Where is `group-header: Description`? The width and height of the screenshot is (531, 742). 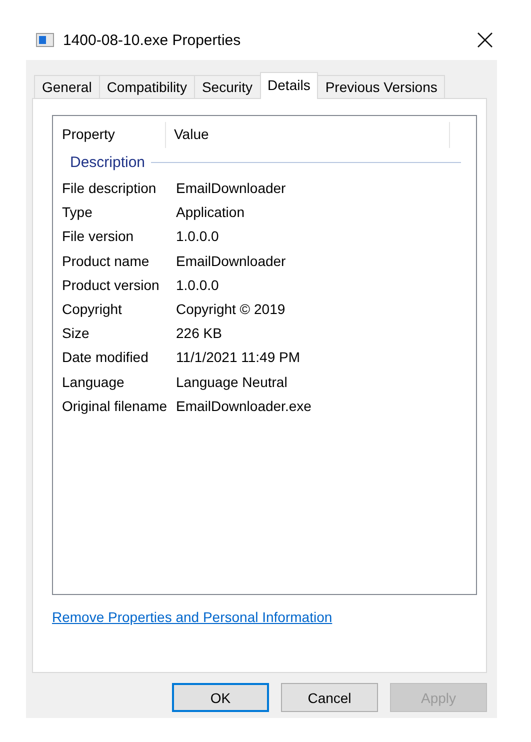
group-header: Description is located at coordinates (108, 162).